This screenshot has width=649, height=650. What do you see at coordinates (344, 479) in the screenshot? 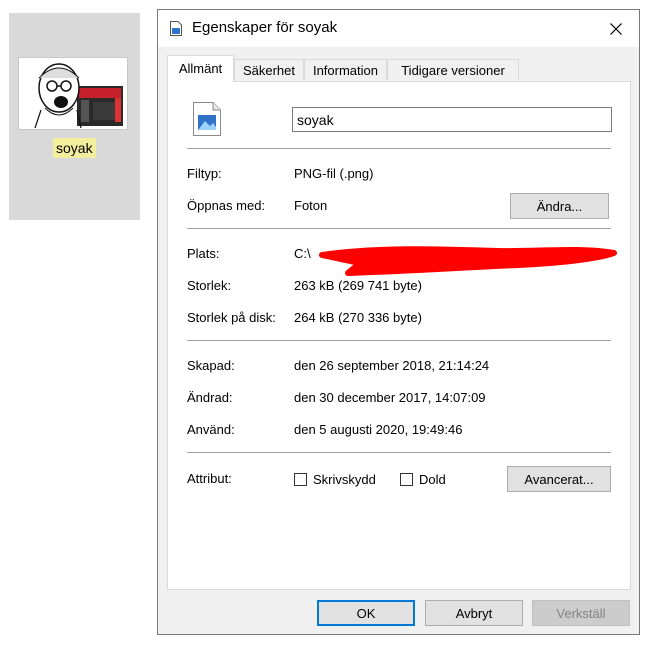
I see `readonly-label: Skrivskydd` at bounding box center [344, 479].